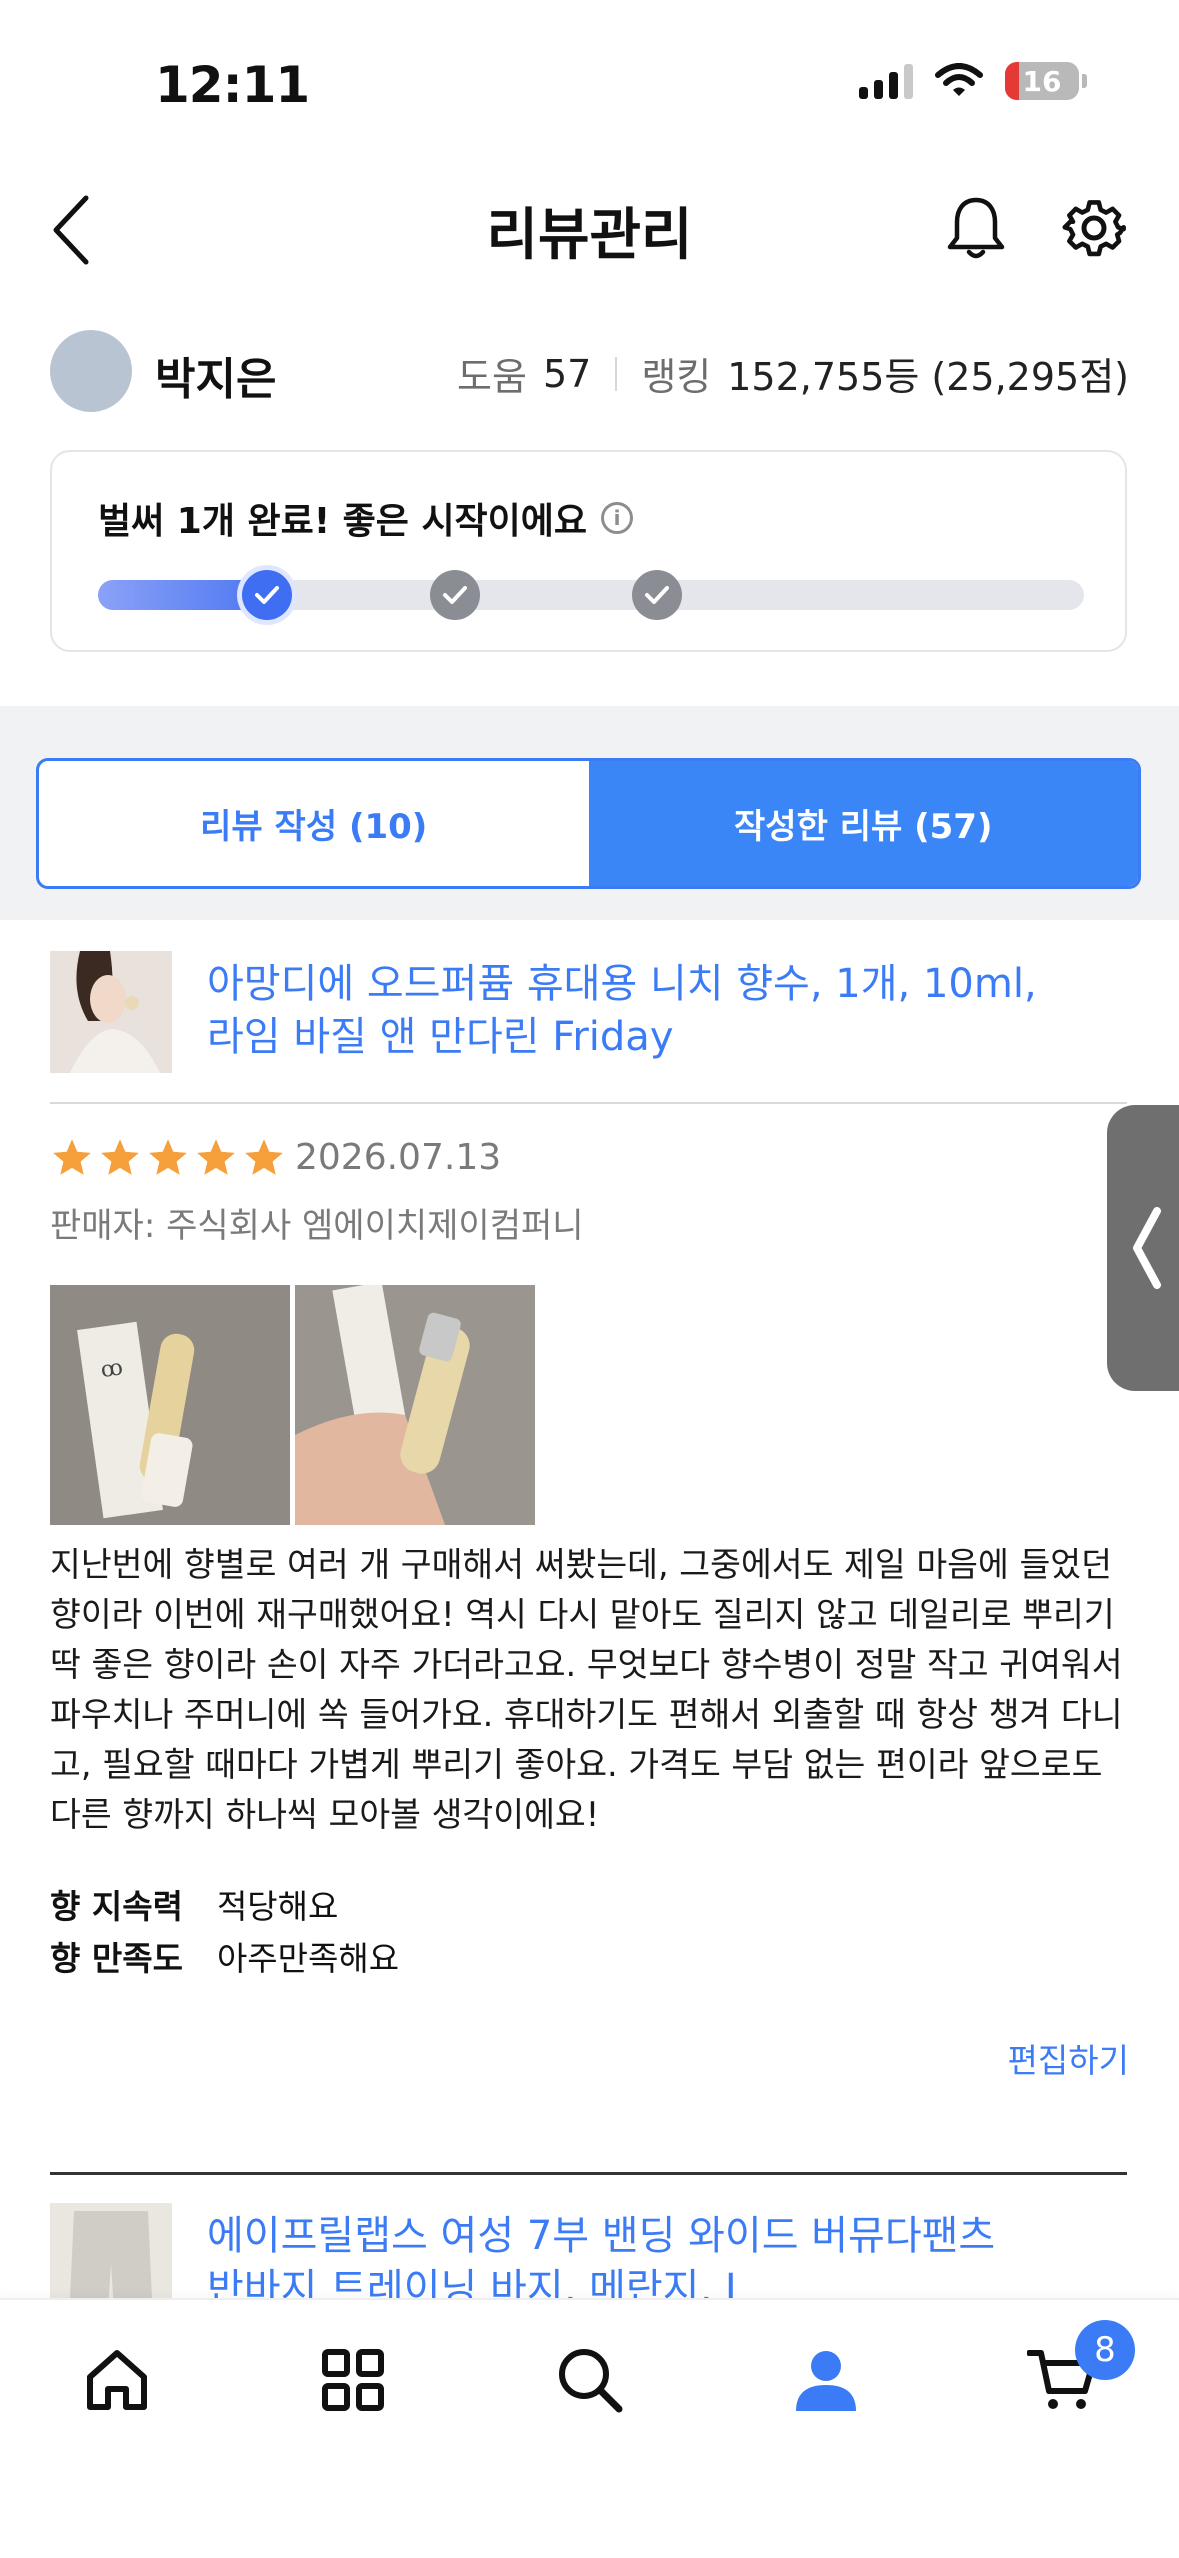 This screenshot has width=1179, height=2558. I want to click on nav-category, so click(353, 2380).